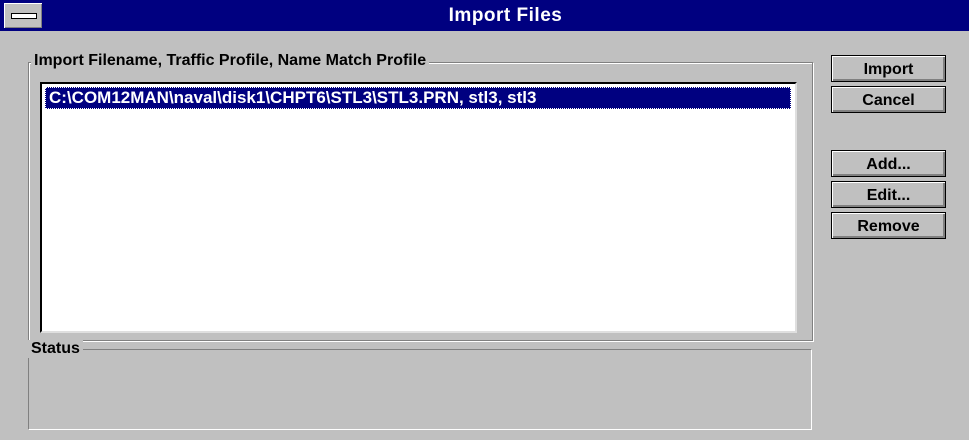  Describe the element at coordinates (888, 225) in the screenshot. I see `remove-button: Remove` at that location.